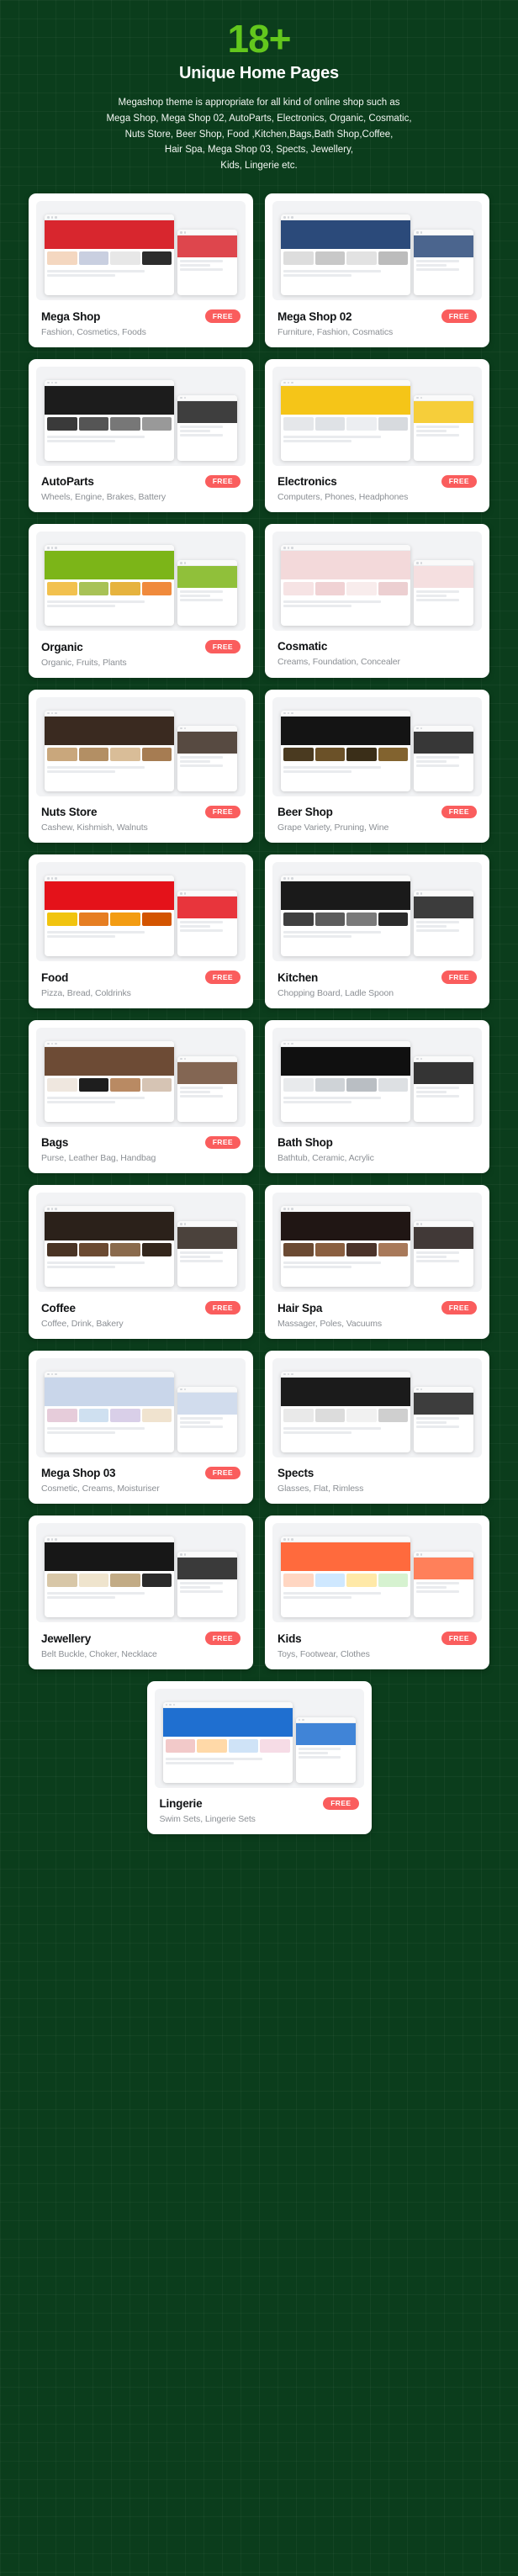 Image resolution: width=518 pixels, height=2576 pixels. I want to click on card-title: Hair Spa, so click(300, 1307).